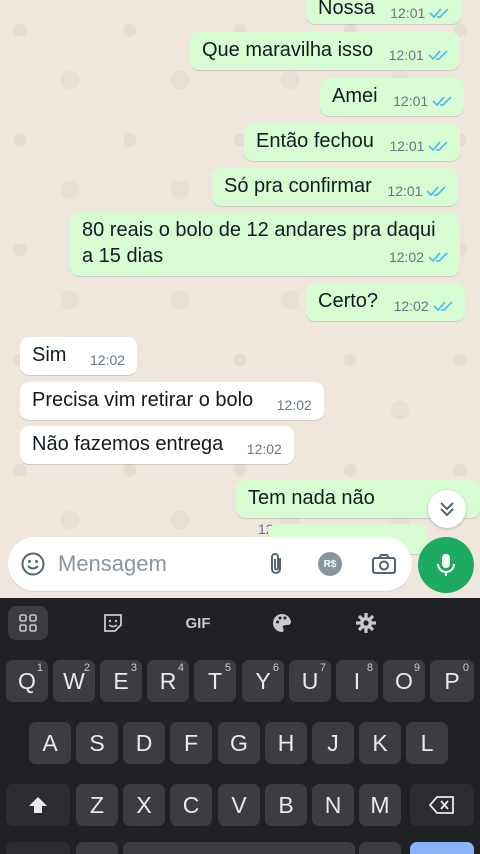 This screenshot has width=480, height=854. Describe the element at coordinates (239, 848) in the screenshot. I see `space-key` at that location.